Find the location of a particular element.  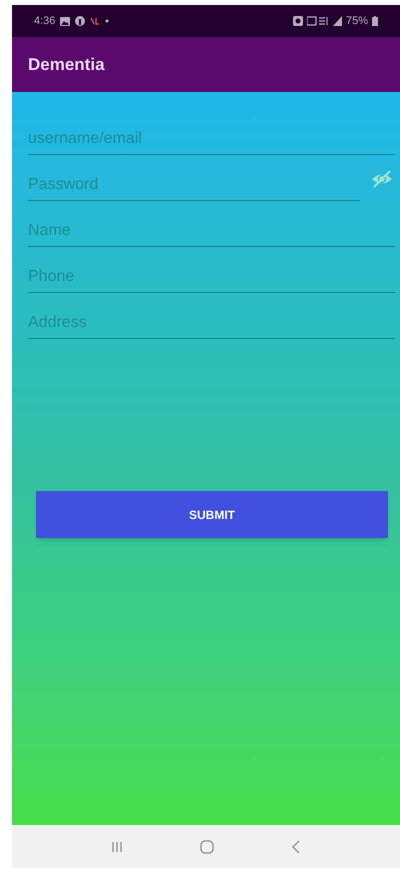

app-title: Dementia is located at coordinates (66, 65).